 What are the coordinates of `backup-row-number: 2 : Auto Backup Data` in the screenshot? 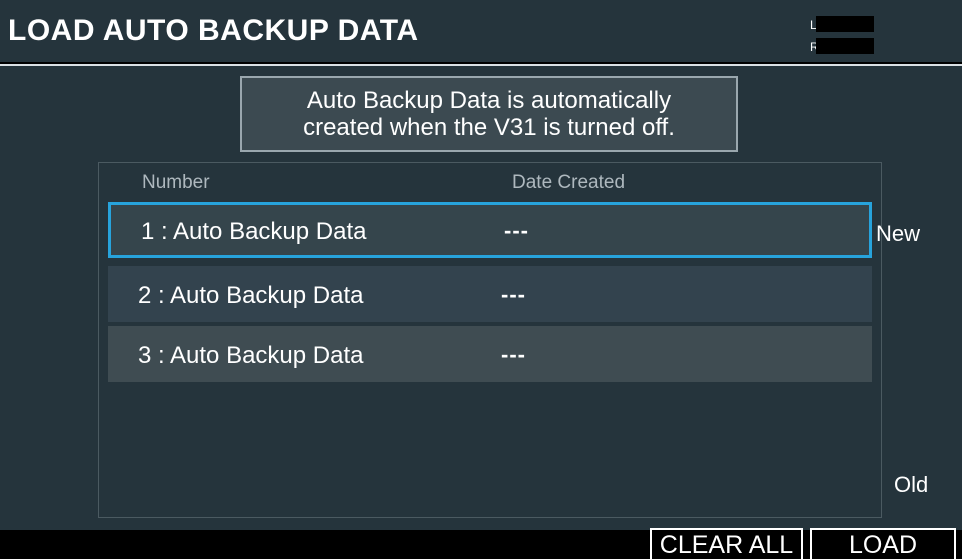 It's located at (251, 295).